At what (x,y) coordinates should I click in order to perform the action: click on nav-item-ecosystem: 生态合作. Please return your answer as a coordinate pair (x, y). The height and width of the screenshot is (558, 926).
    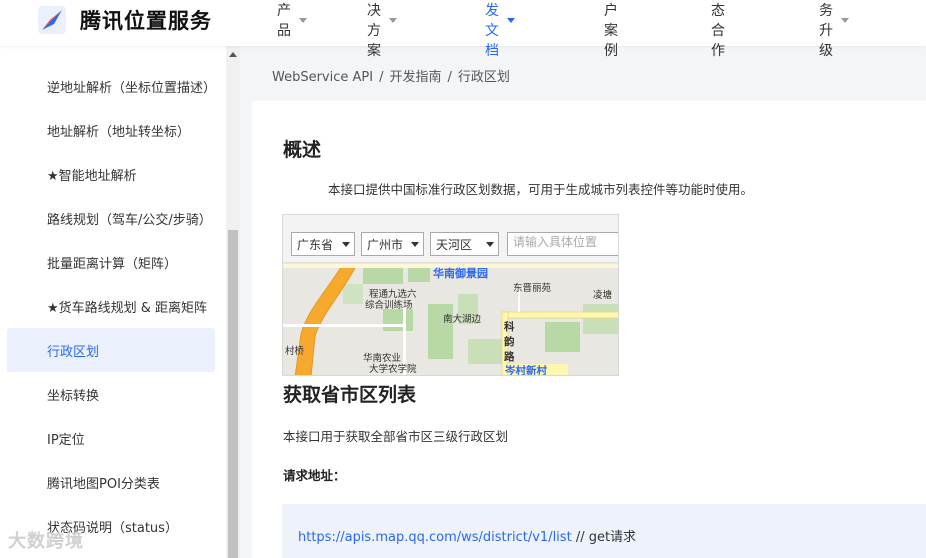
    Looking at the image, I should click on (718, 29).